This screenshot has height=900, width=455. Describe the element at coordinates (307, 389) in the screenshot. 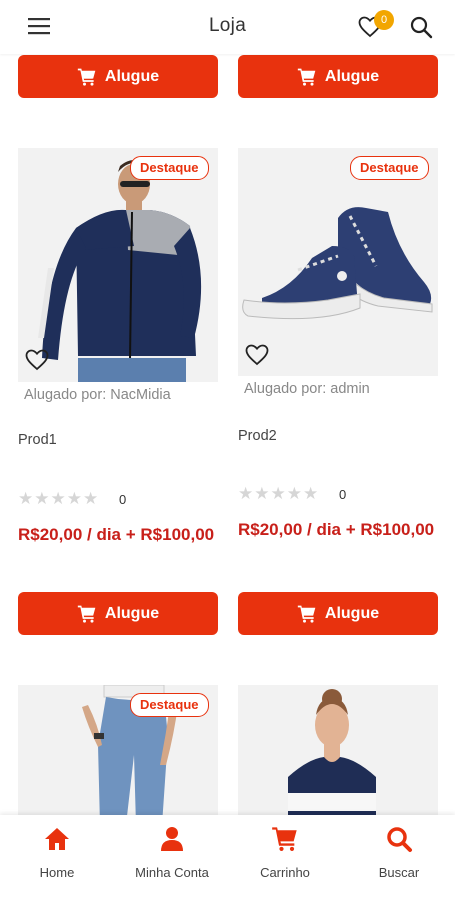

I see `rented-by-text: Alugado por: admin` at that location.